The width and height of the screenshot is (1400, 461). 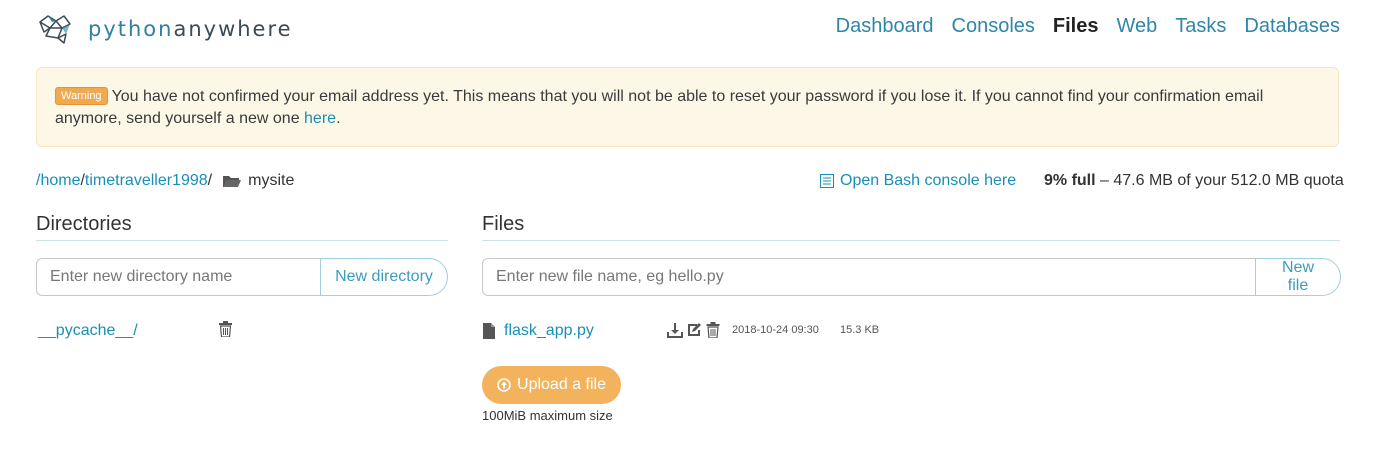 I want to click on warning-badge: Warning, so click(x=81, y=96).